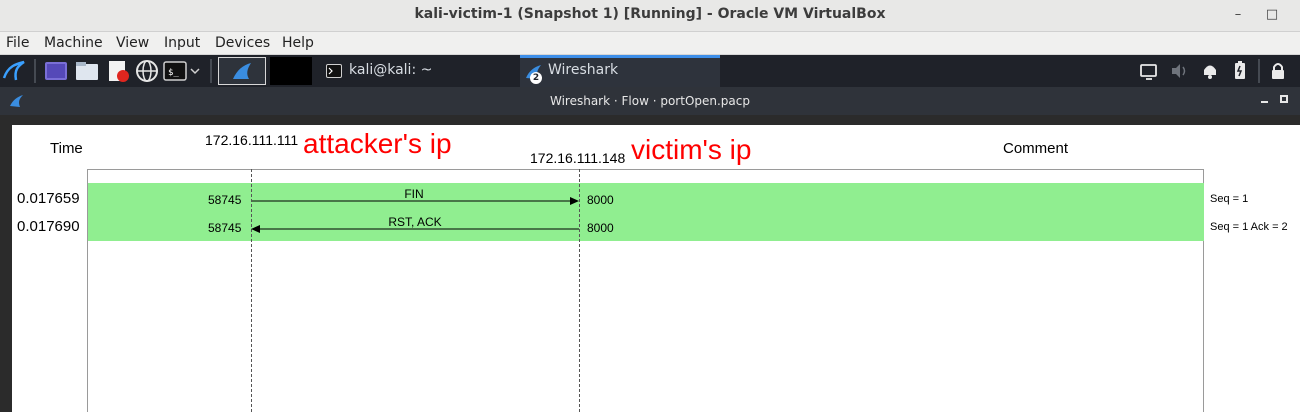  I want to click on time-column-header: Time, so click(66, 148).